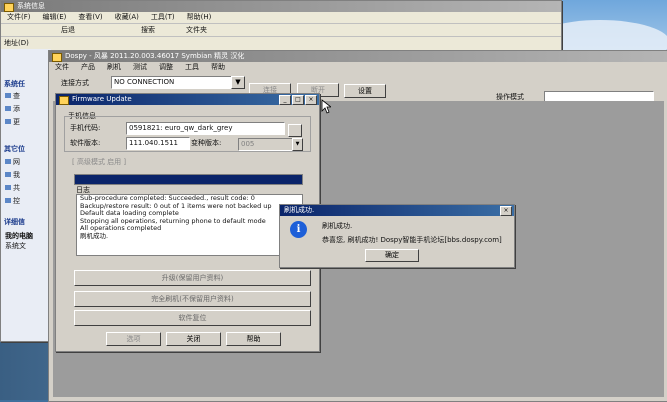  I want to click on help-button: 帮助, so click(253, 339).